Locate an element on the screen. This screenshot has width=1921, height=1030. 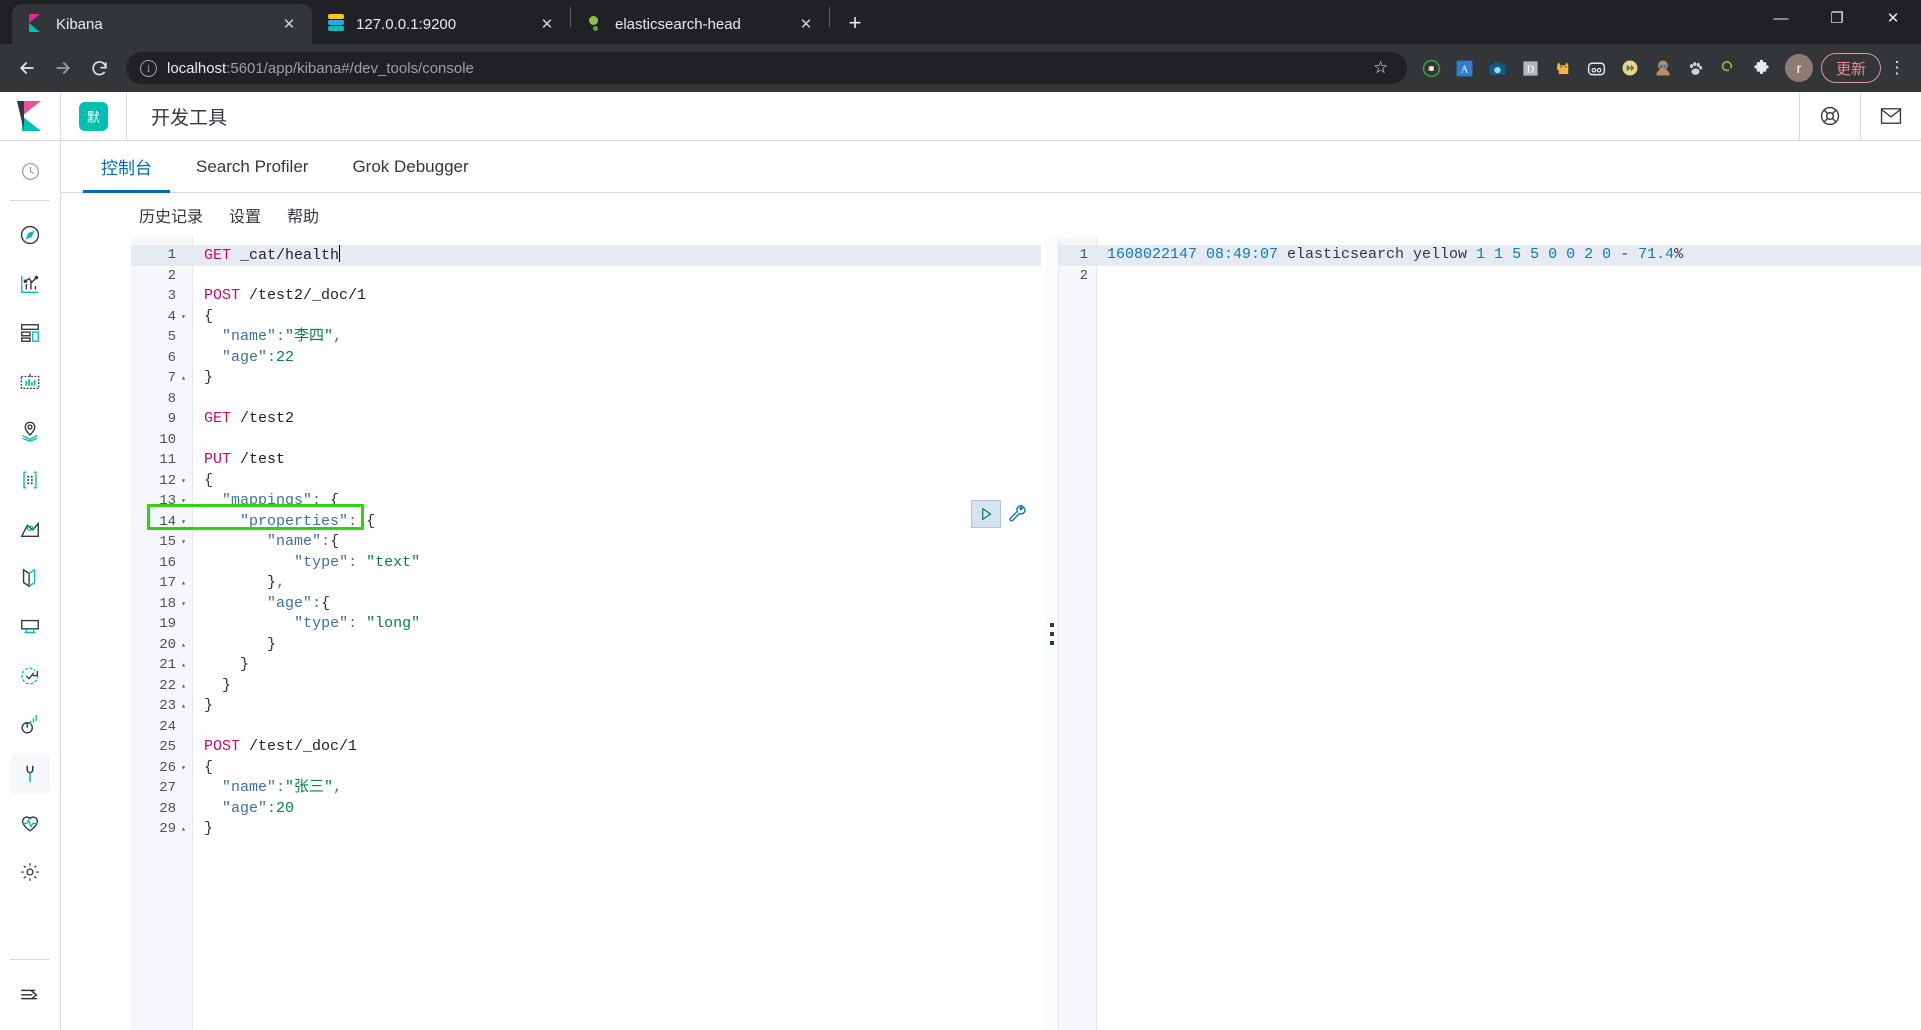
forward-button is located at coordinates (63, 68).